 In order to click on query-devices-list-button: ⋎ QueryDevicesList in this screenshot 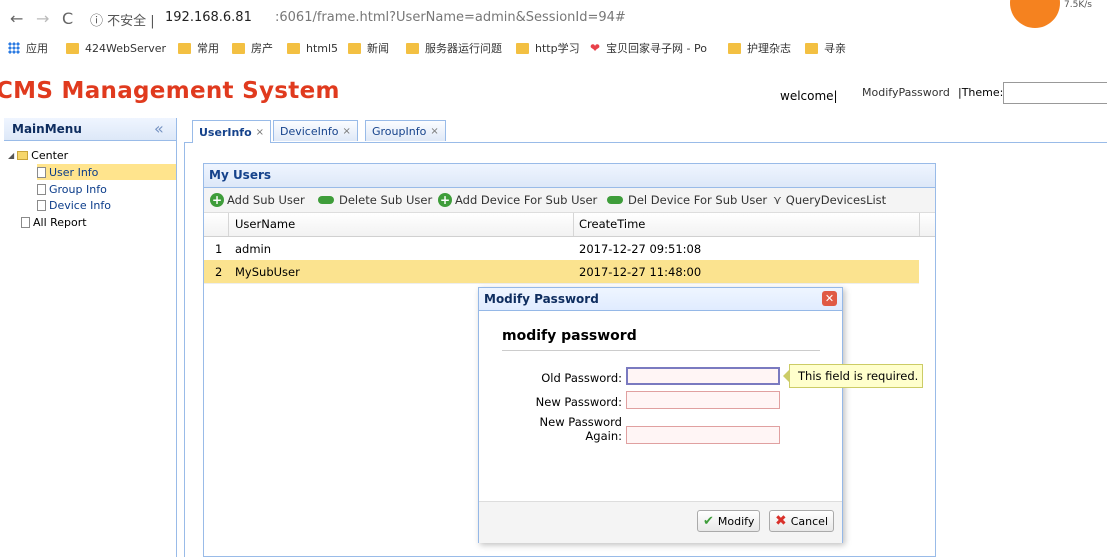, I will do `click(829, 200)`.